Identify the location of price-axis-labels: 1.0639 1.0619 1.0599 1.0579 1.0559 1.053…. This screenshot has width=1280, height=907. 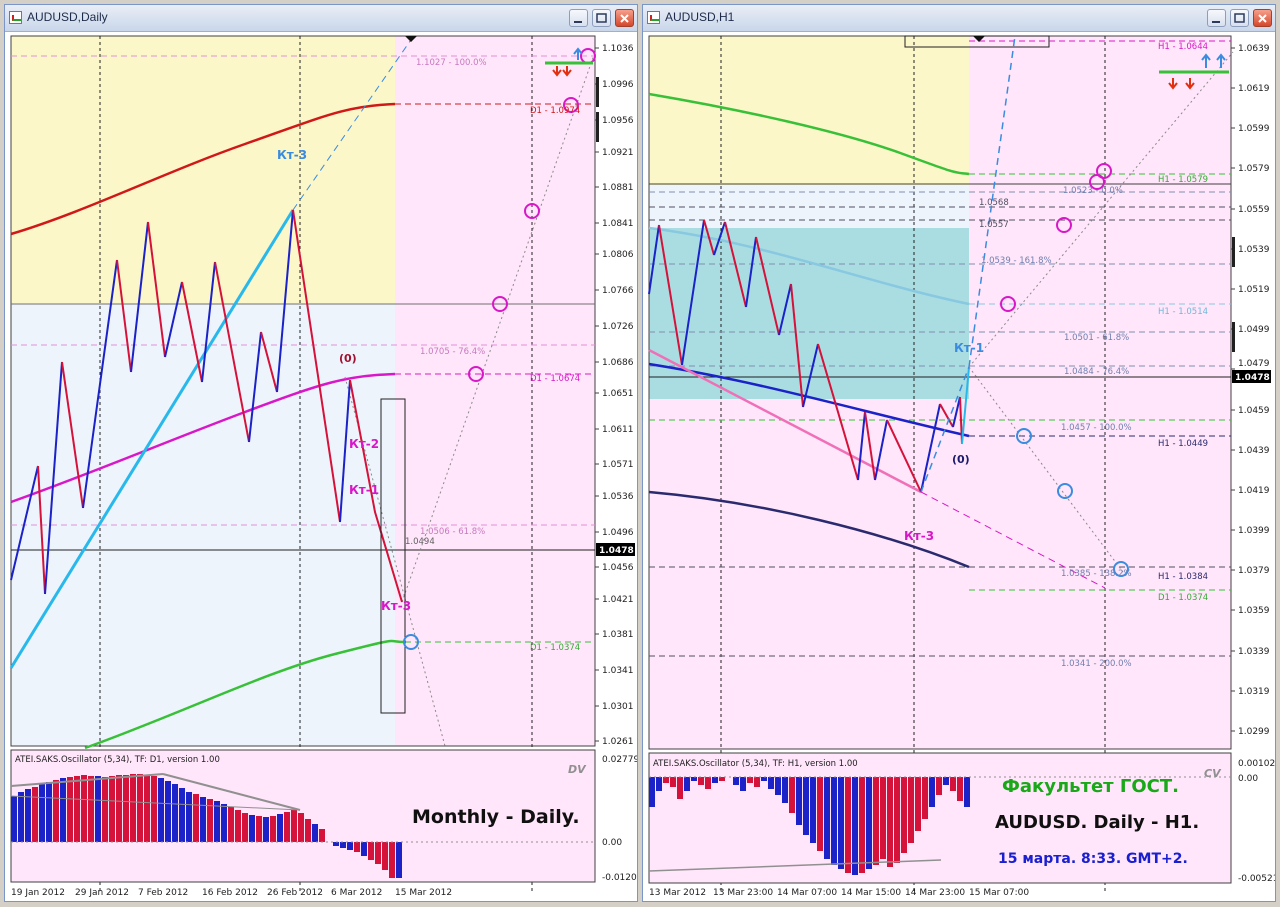
(1254, 390).